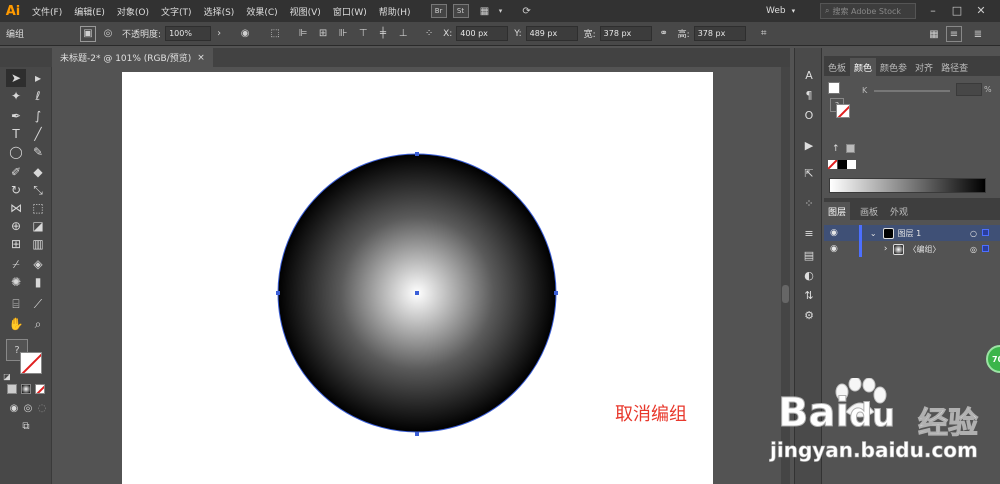 Image resolution: width=1000 pixels, height=484 pixels. I want to click on gradient-tool-icon: ▥, so click(38, 244).